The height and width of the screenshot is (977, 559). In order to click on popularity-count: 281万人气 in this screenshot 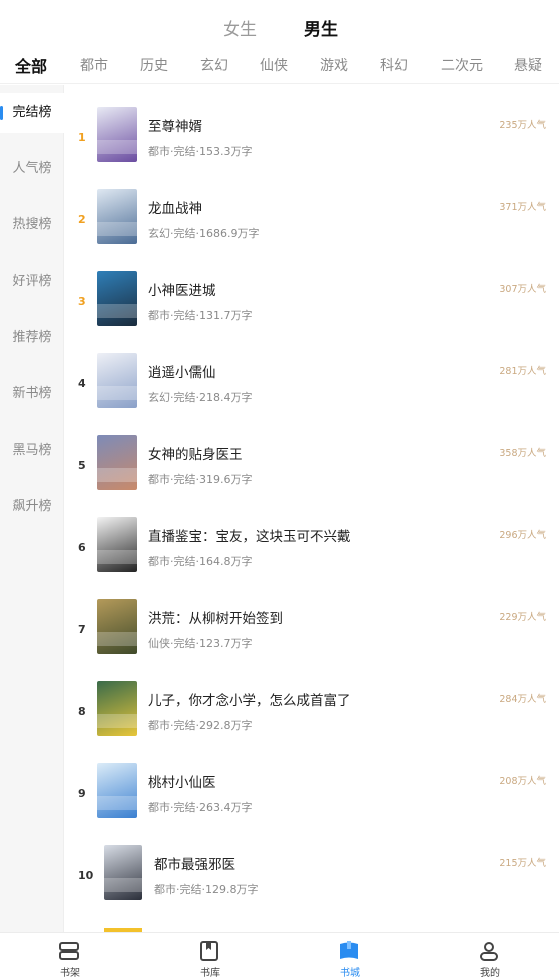, I will do `click(522, 371)`.